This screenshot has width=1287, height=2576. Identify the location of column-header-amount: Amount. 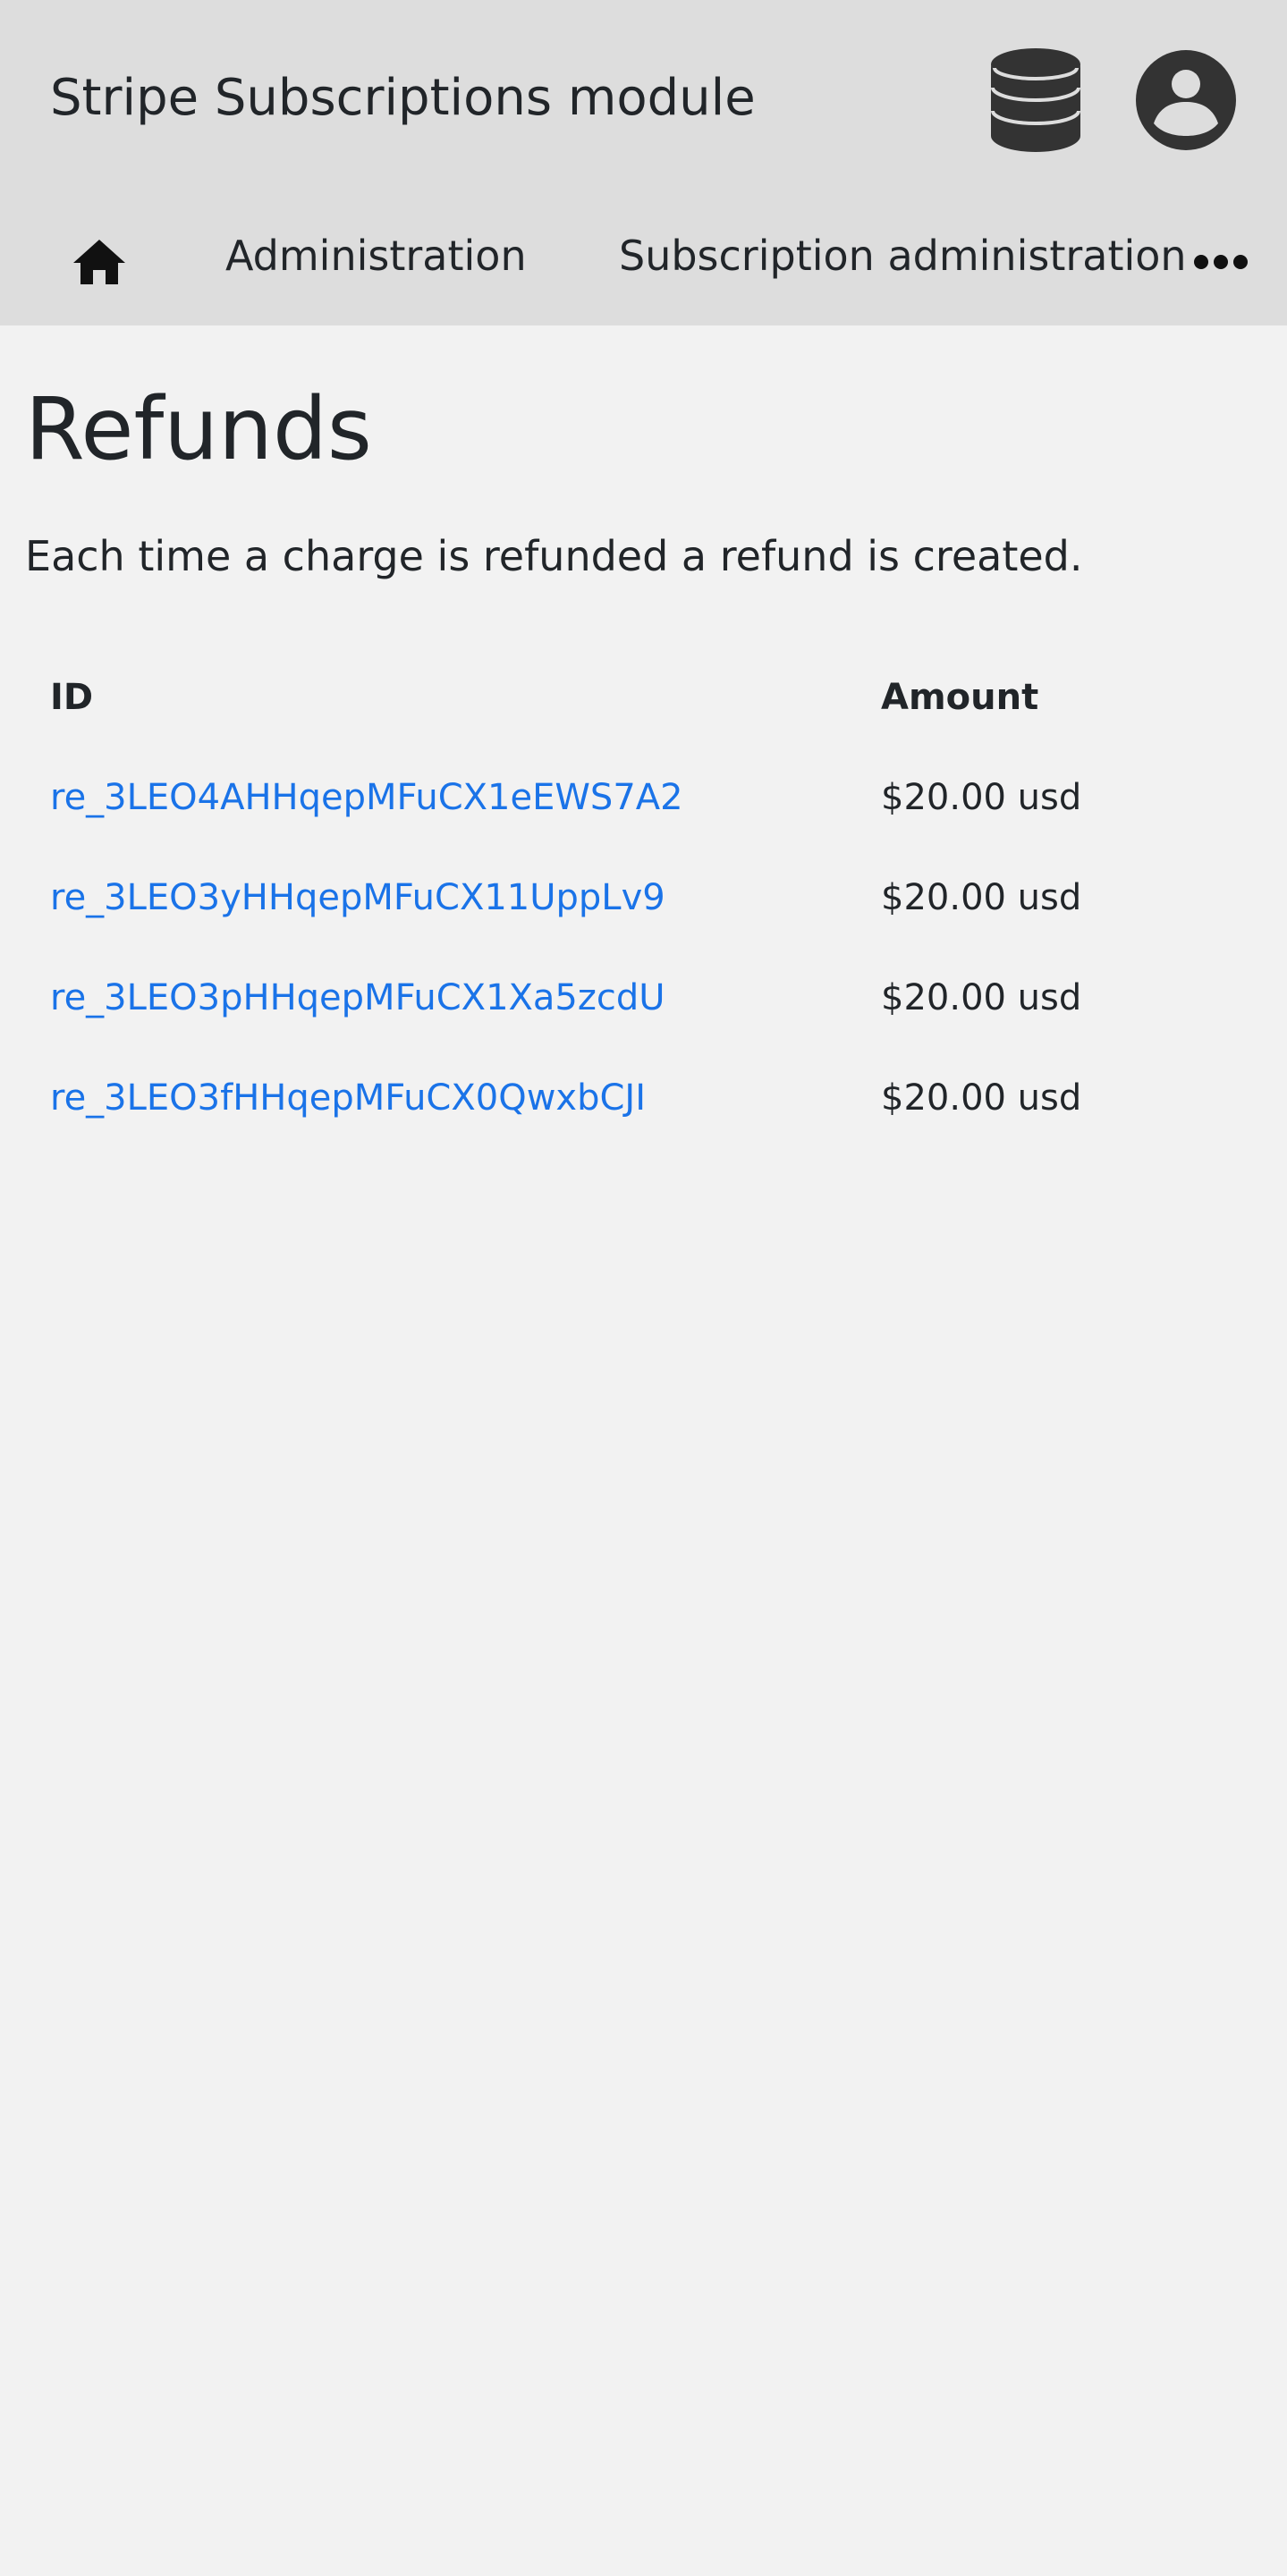
(960, 697).